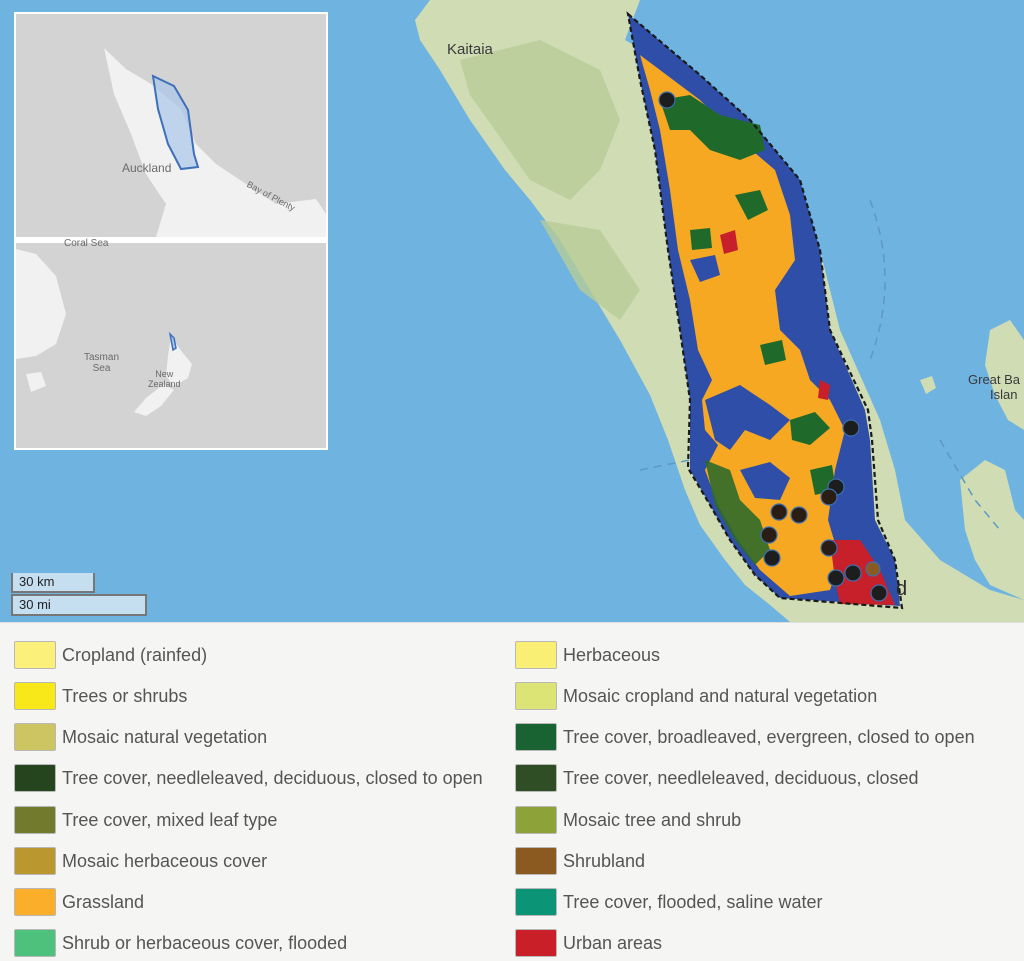 The image size is (1024, 961). What do you see at coordinates (135, 654) in the screenshot?
I see `legend-label: Cropland (rainfed)` at bounding box center [135, 654].